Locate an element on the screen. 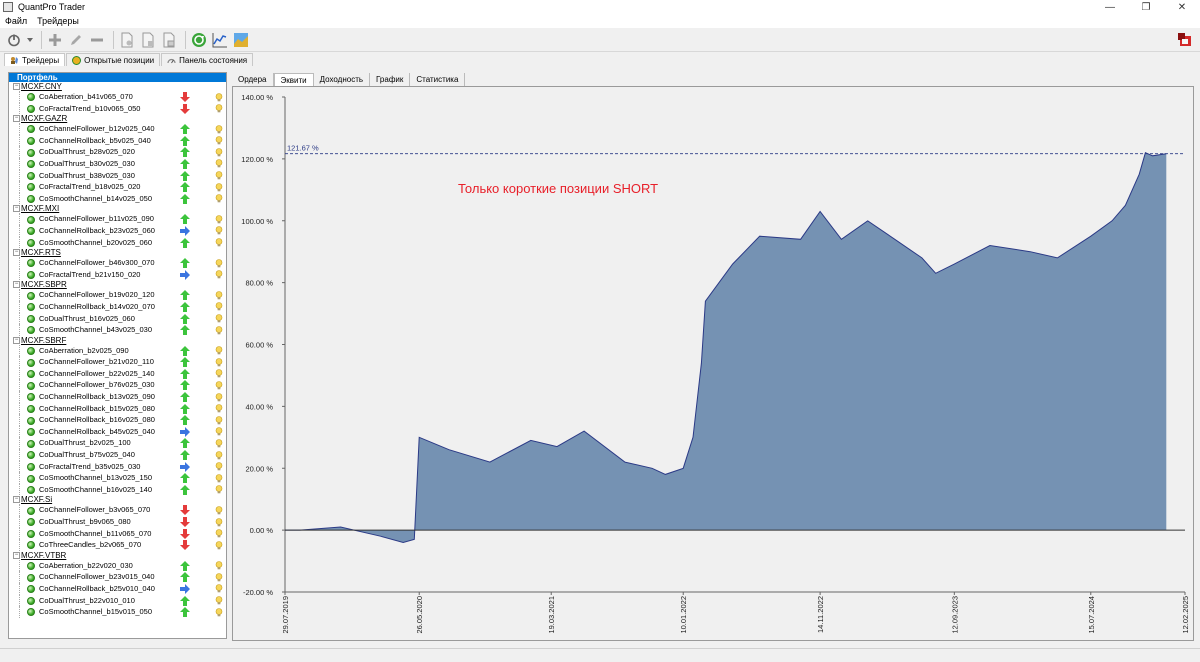 The width and height of the screenshot is (1200, 662). tree-item-strategy: CoAberration_b2v025_090 is located at coordinates (117, 350).